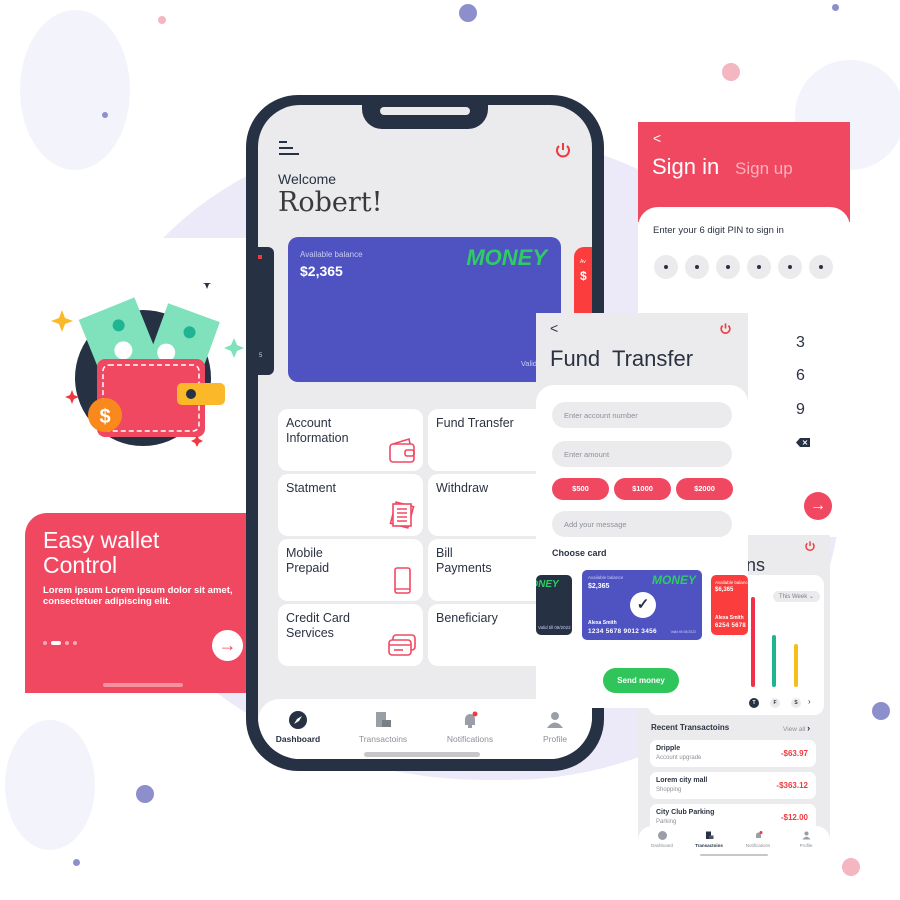 The width and height of the screenshot is (900, 900). I want to click on card-number: 6254 5678, so click(731, 626).